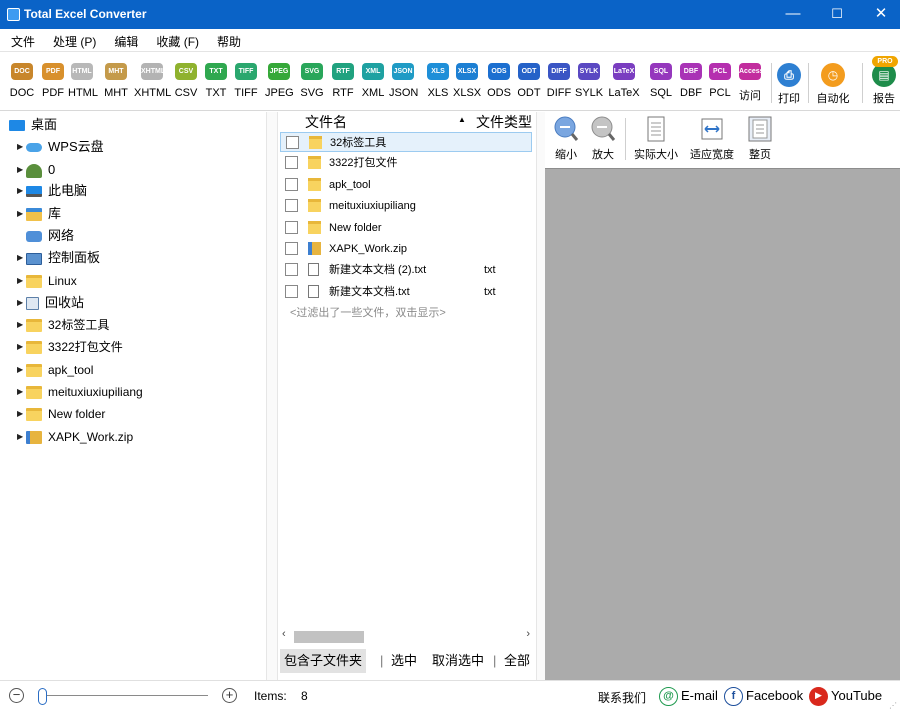 The image size is (900, 712). What do you see at coordinates (406, 249) in the screenshot?
I see `file-row: XAPK_Work.zip` at bounding box center [406, 249].